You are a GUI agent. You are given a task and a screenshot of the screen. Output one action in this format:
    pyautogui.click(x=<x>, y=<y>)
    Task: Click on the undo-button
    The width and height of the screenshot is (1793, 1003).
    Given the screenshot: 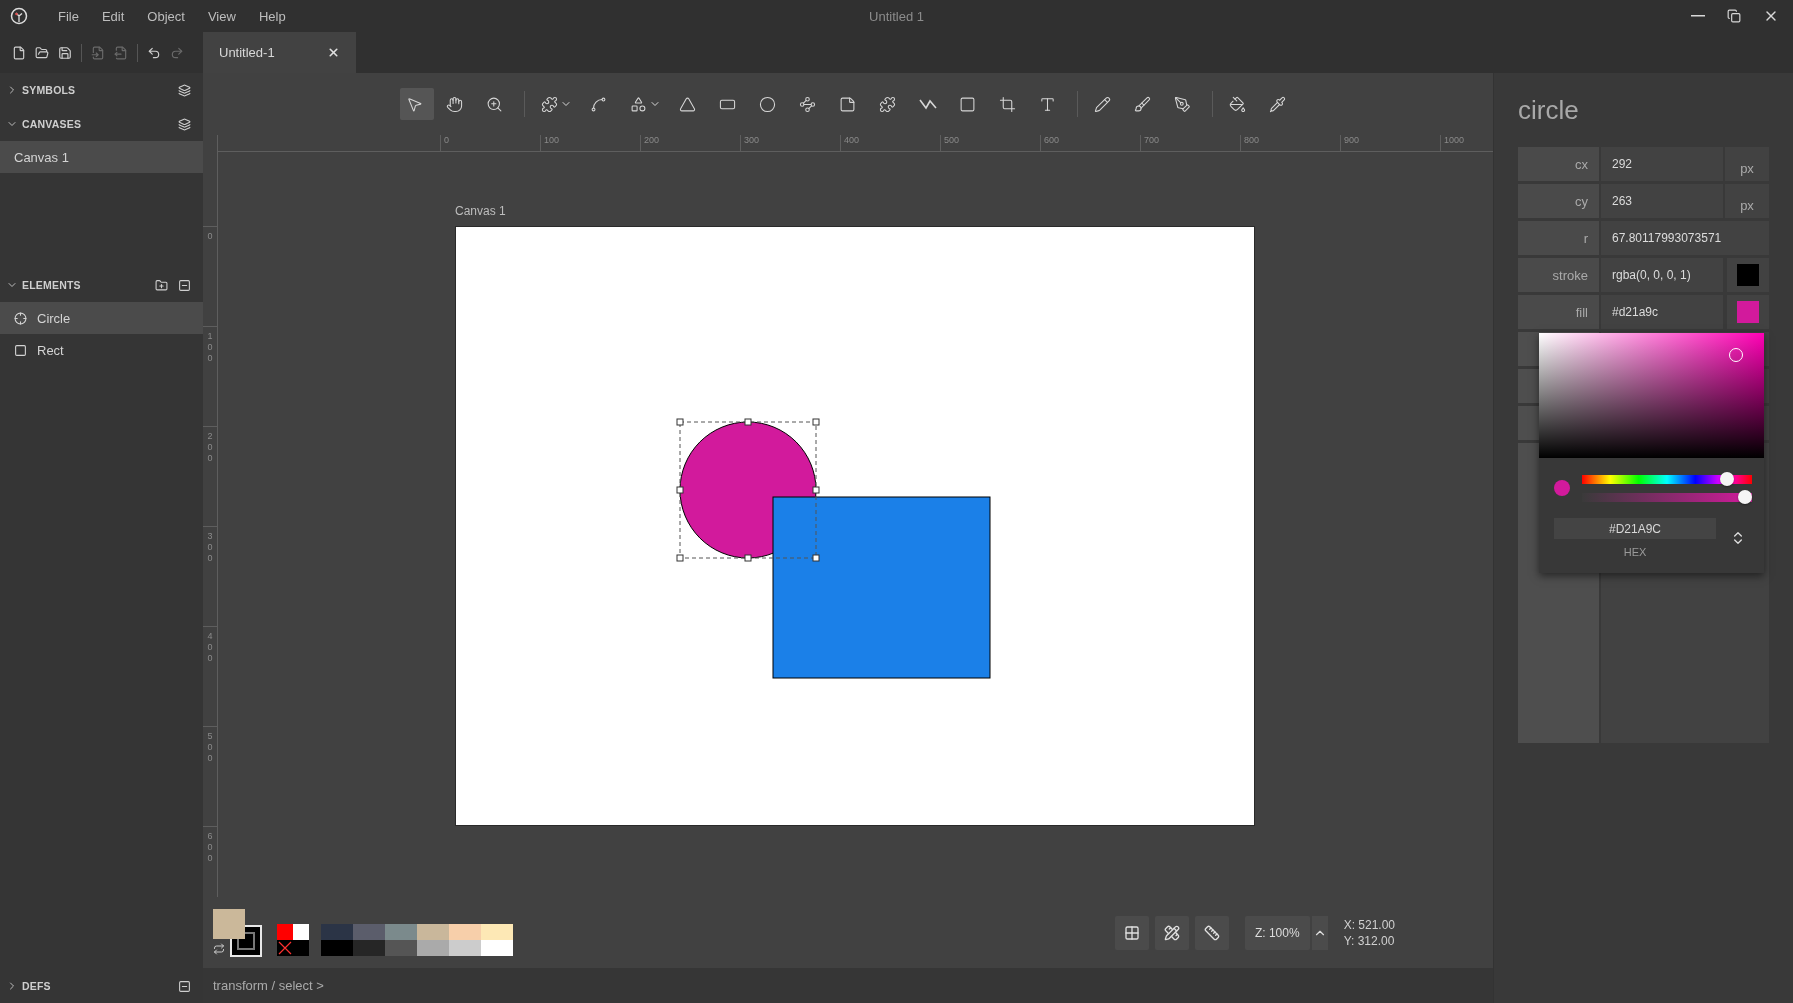 What is the action you would take?
    pyautogui.click(x=154, y=52)
    